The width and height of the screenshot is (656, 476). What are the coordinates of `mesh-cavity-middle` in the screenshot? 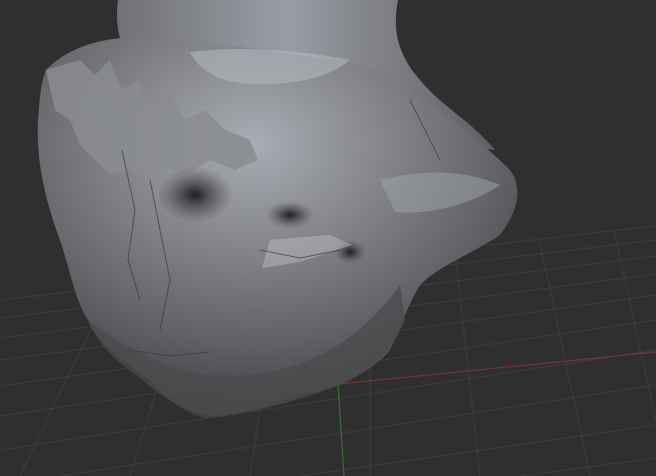 It's located at (290, 215).